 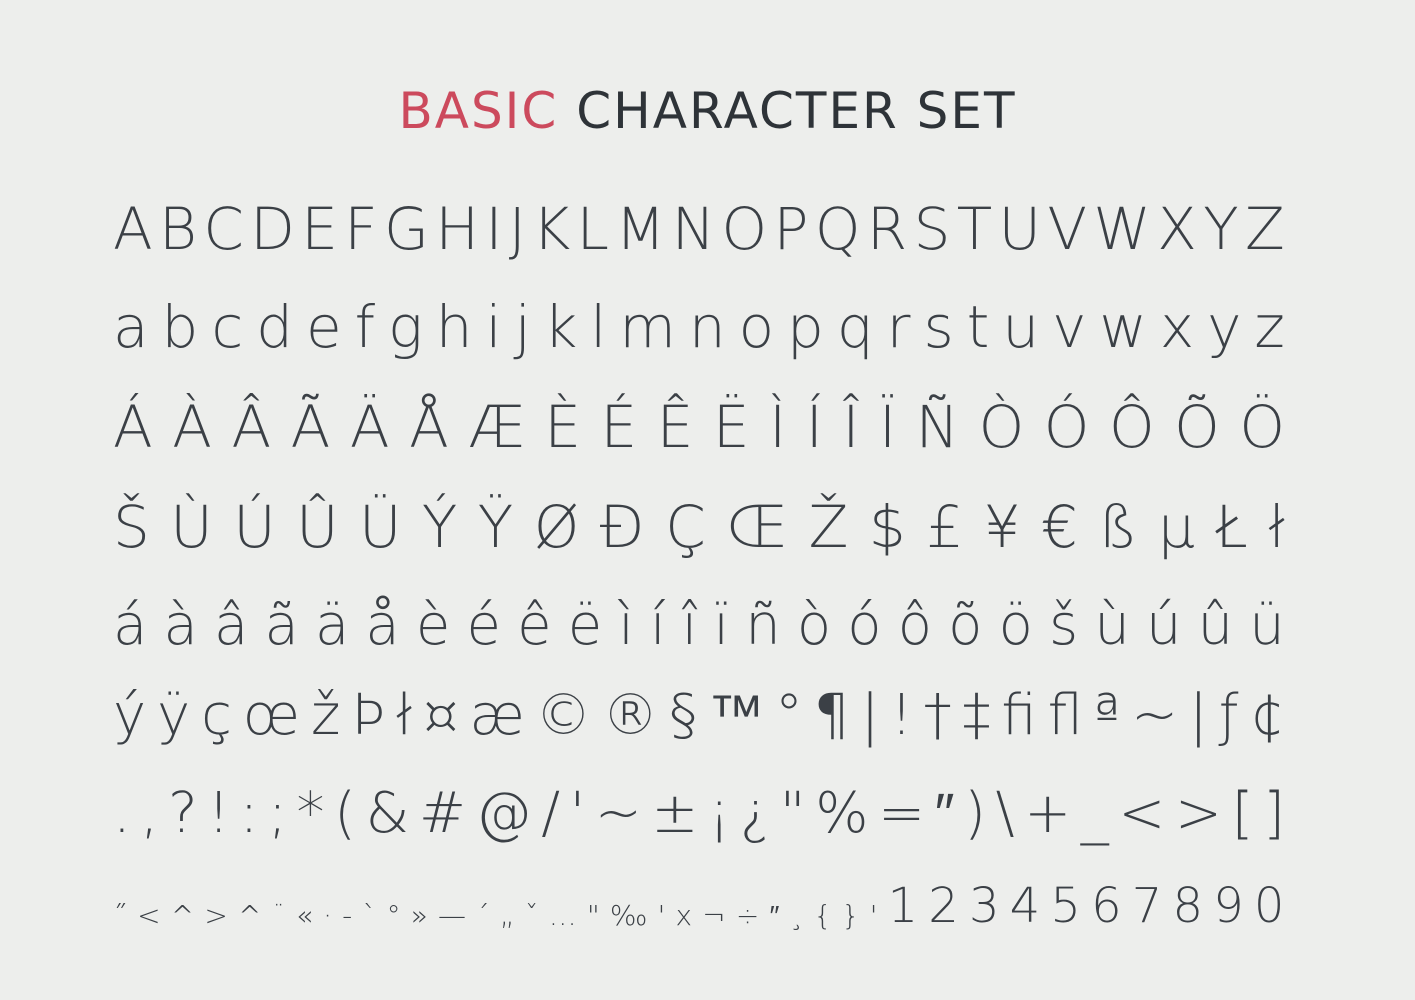 What do you see at coordinates (1198, 715) in the screenshot?
I see `glyph: |` at bounding box center [1198, 715].